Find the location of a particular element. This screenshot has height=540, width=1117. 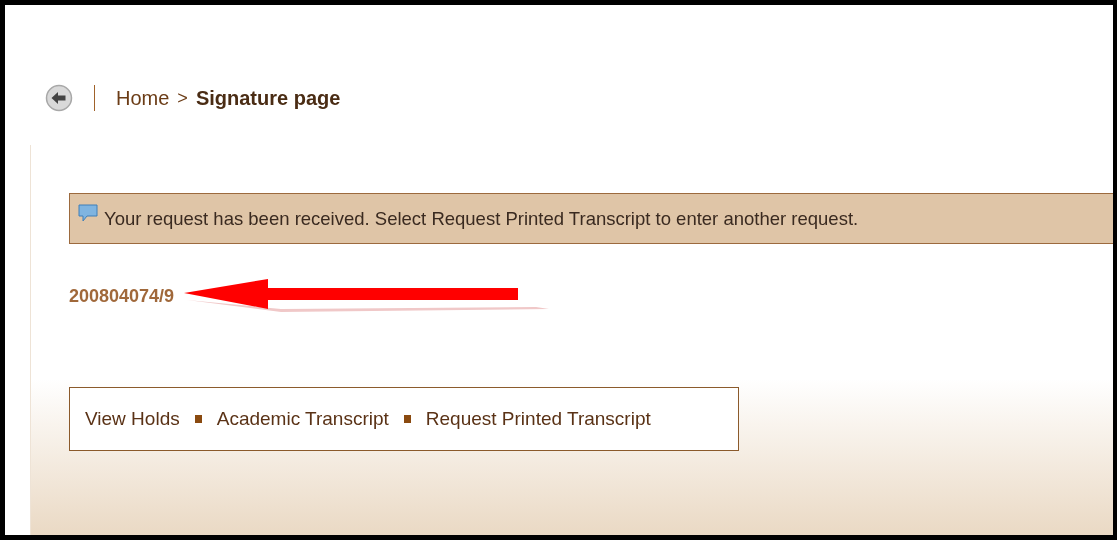

nav-link: Academic Transcript is located at coordinates (302, 419).